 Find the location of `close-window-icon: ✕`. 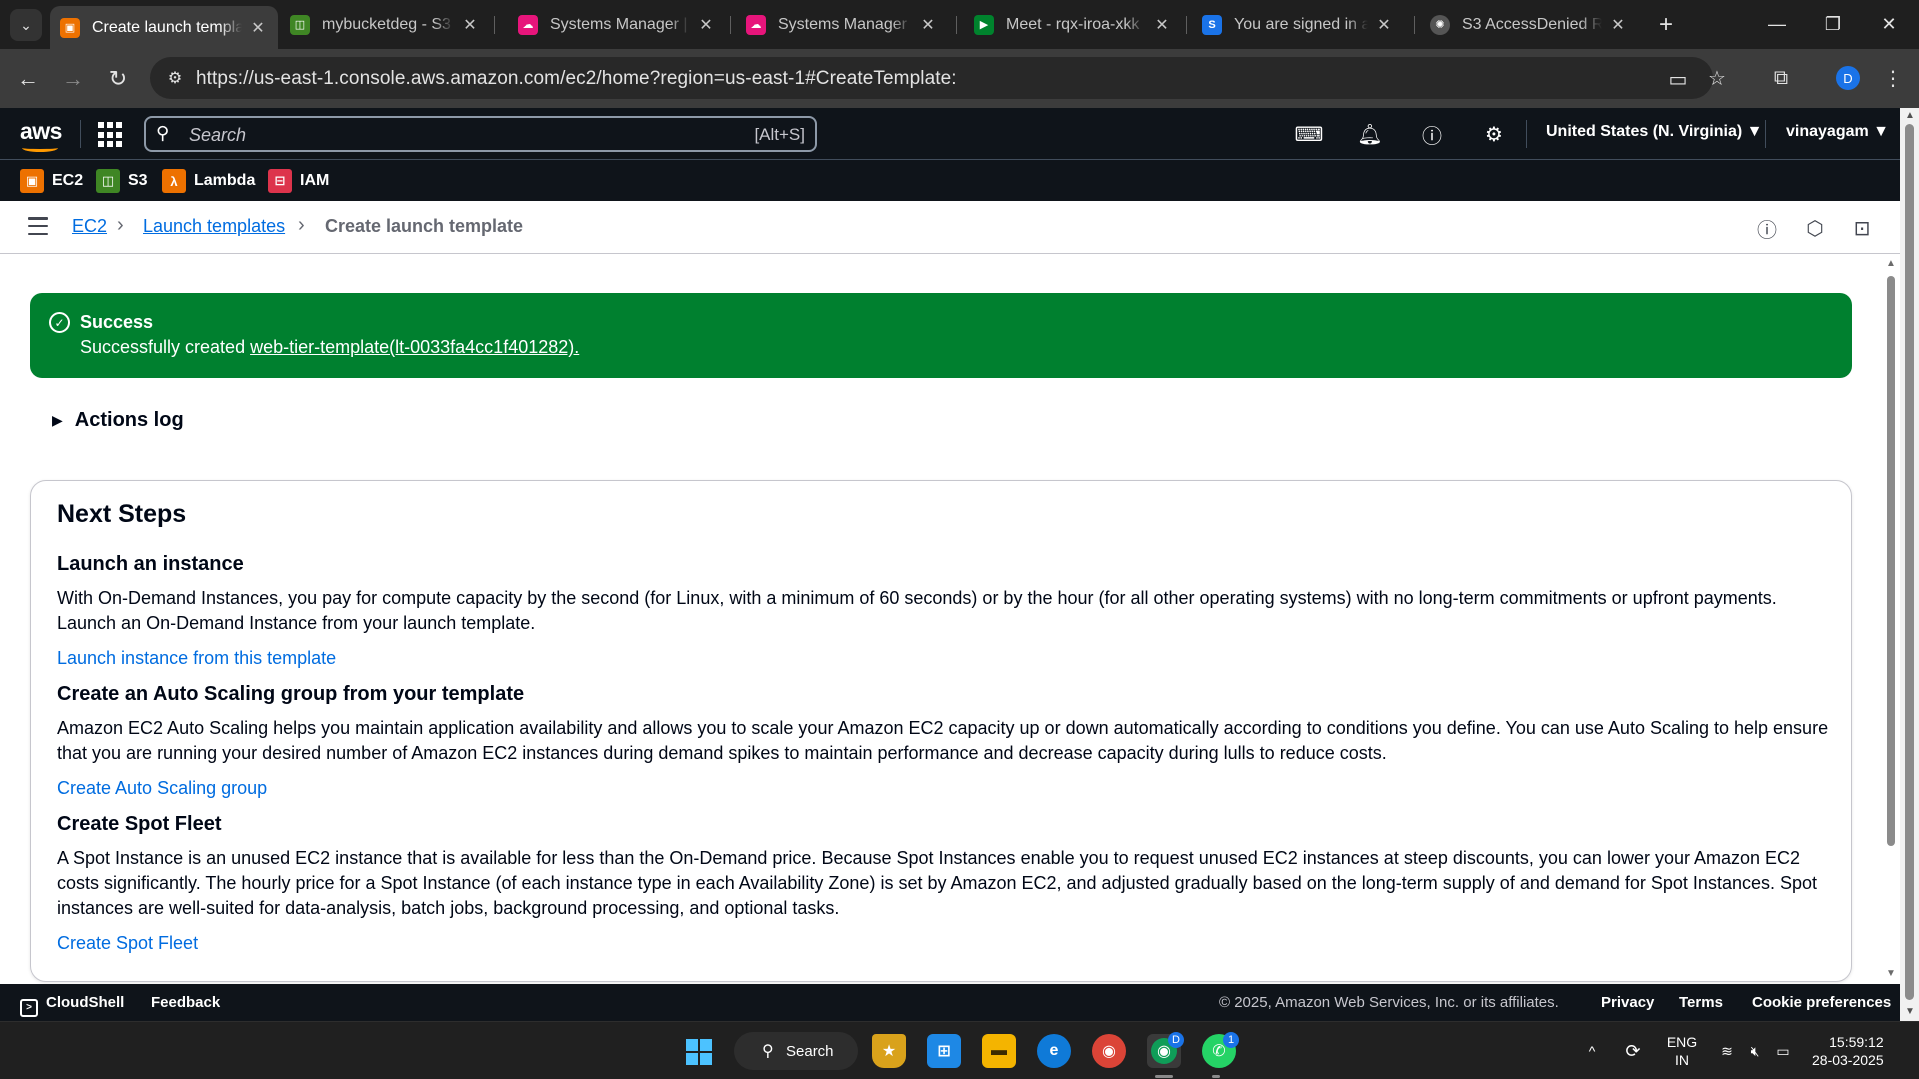

close-window-icon: ✕ is located at coordinates (1889, 24).